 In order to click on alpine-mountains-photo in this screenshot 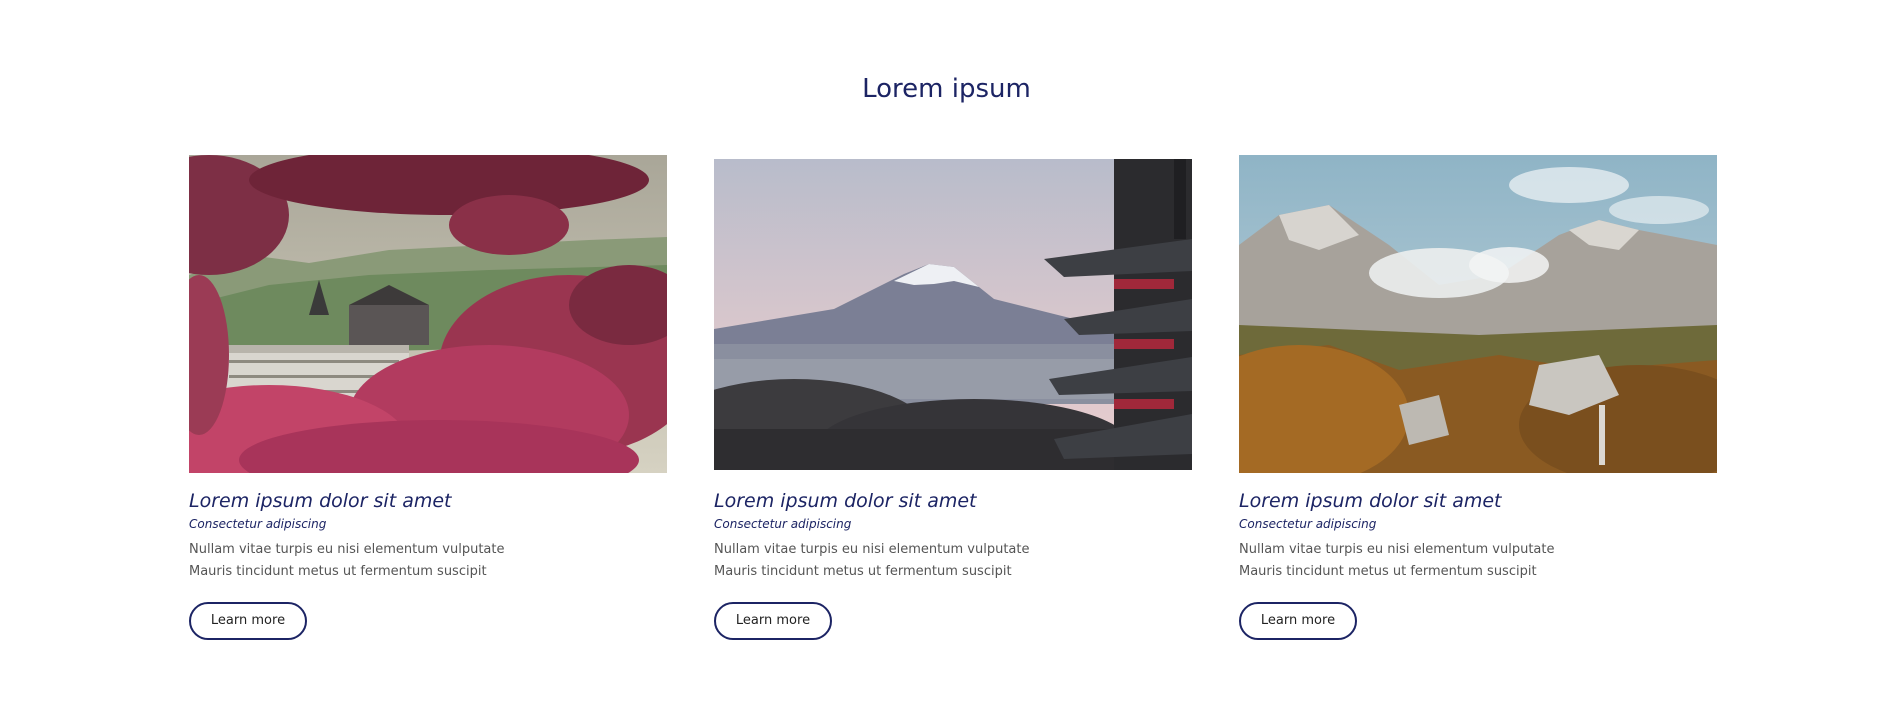, I will do `click(1478, 314)`.